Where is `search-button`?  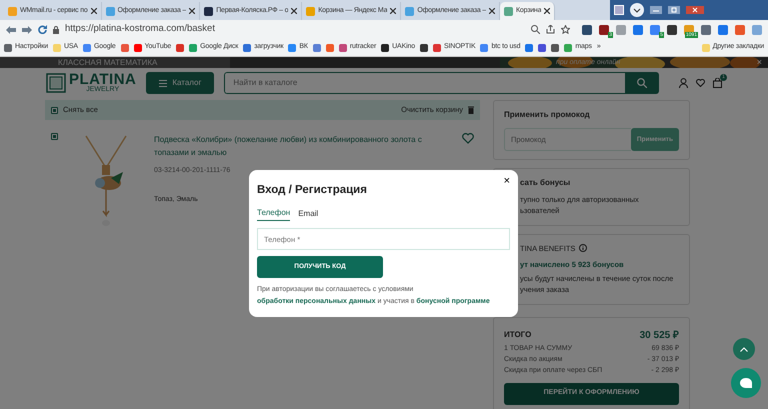
search-button is located at coordinates (642, 83).